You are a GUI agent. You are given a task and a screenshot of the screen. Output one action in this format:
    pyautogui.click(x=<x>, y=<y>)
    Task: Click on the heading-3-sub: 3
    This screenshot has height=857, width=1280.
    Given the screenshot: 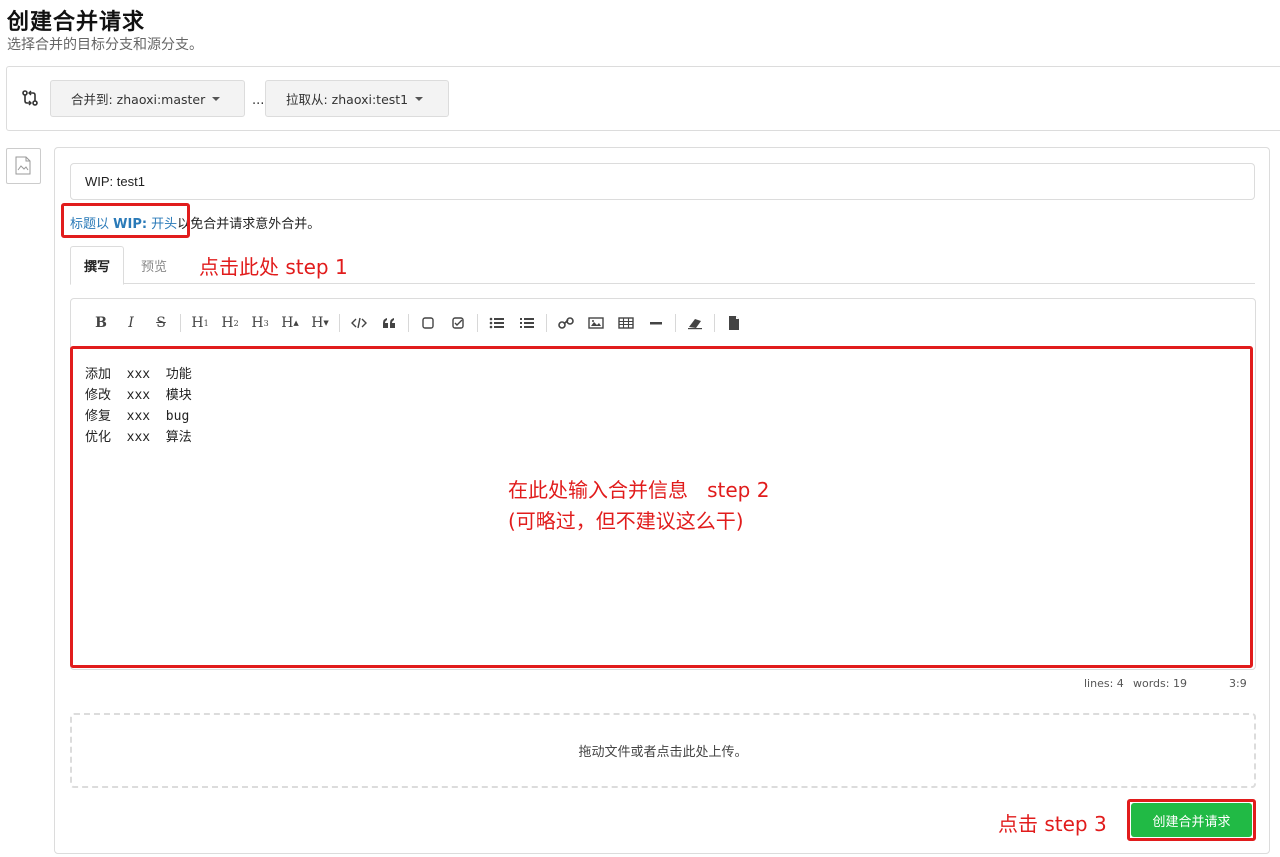 What is the action you would take?
    pyautogui.click(x=266, y=323)
    